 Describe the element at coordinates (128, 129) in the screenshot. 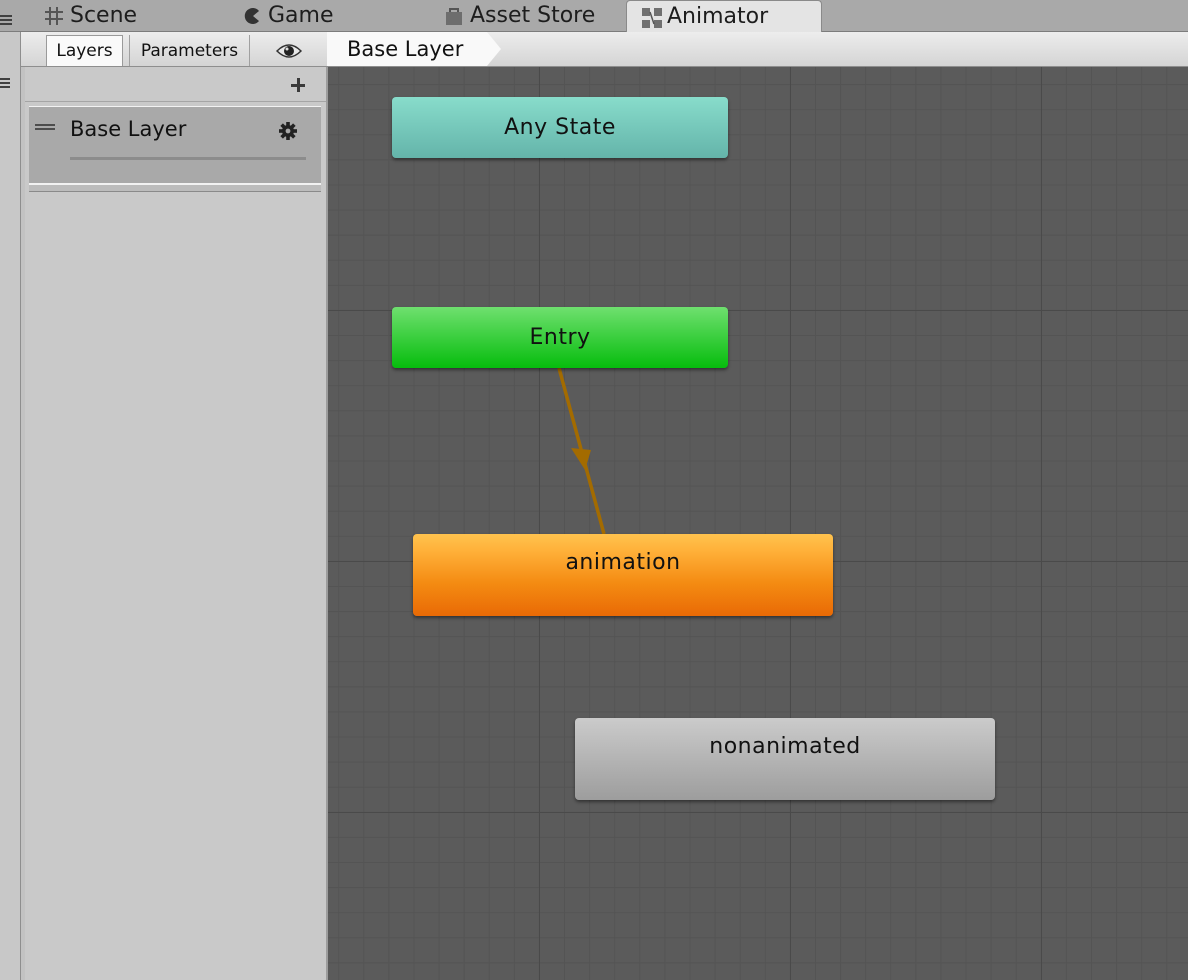

I see `layer-name: Base Layer` at that location.